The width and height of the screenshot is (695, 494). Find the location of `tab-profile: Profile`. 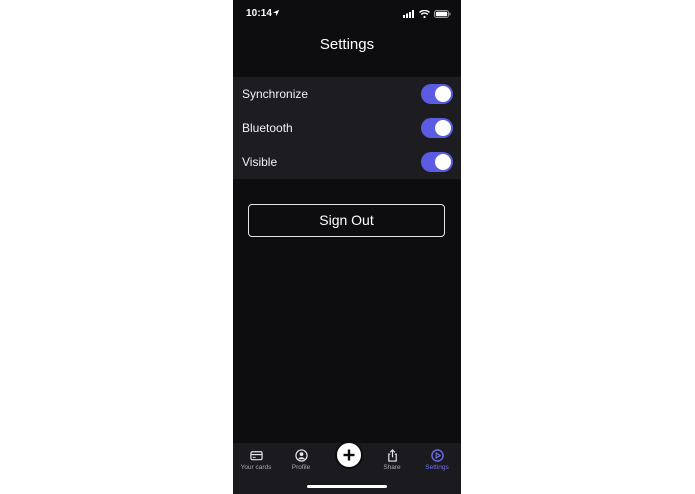

tab-profile: Profile is located at coordinates (301, 460).